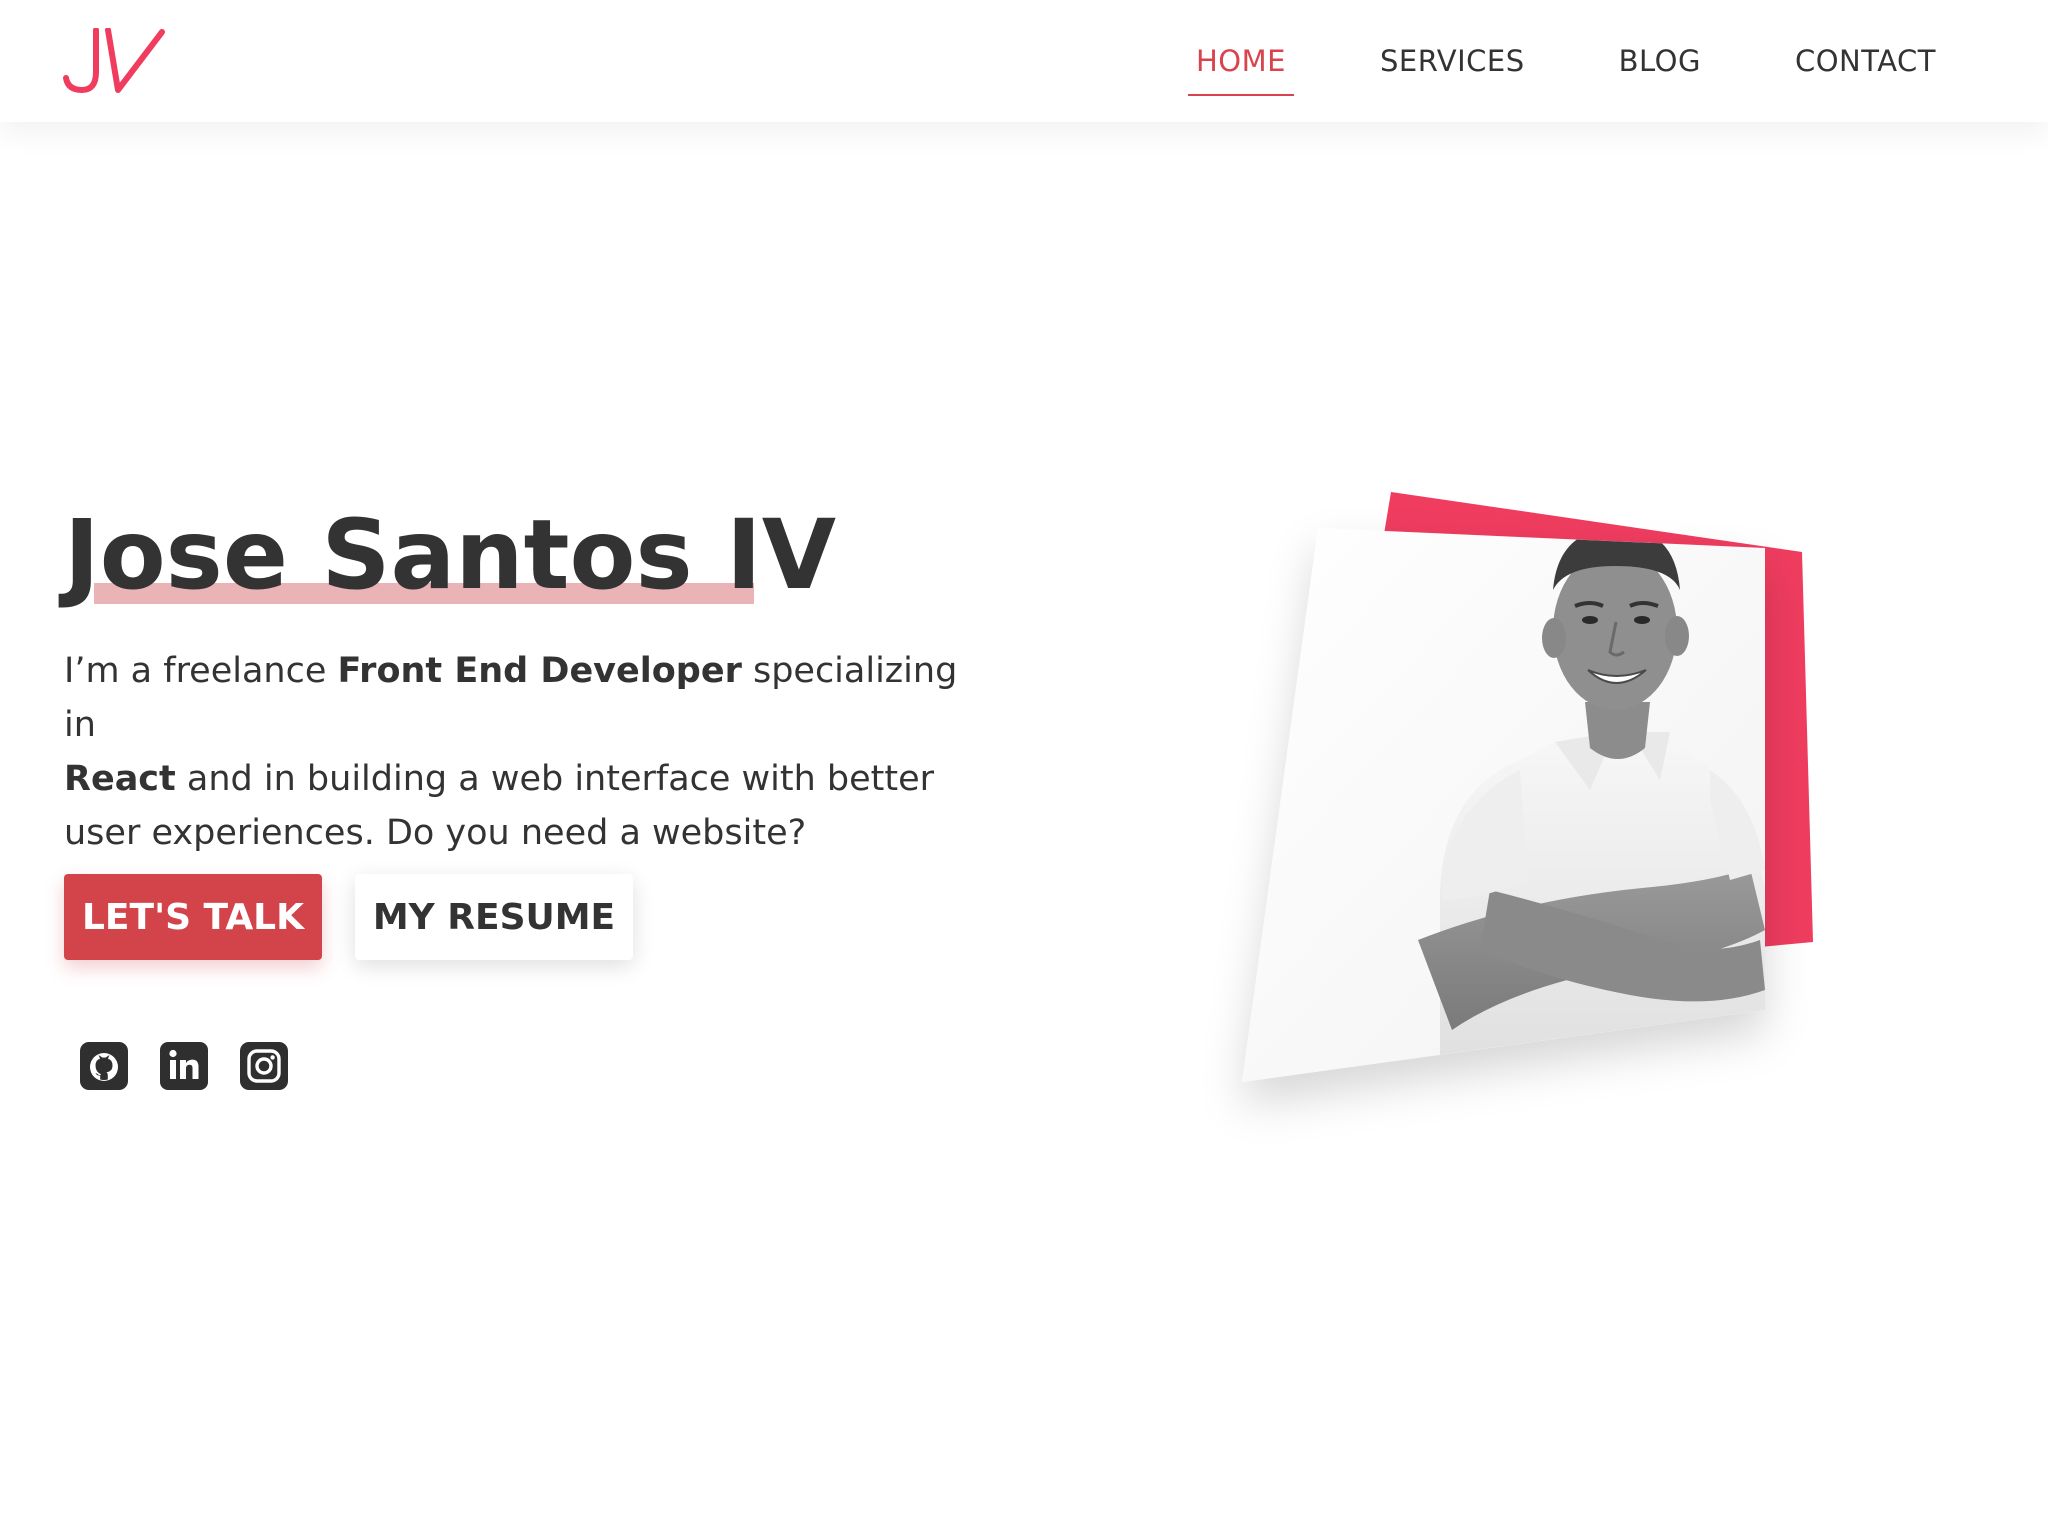 The width and height of the screenshot is (2048, 1536). I want to click on linkedin-icon, so click(184, 1066).